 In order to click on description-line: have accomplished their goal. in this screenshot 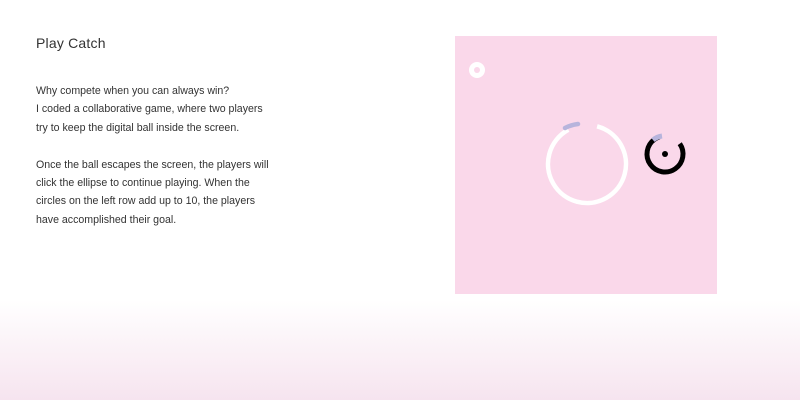, I will do `click(106, 219)`.